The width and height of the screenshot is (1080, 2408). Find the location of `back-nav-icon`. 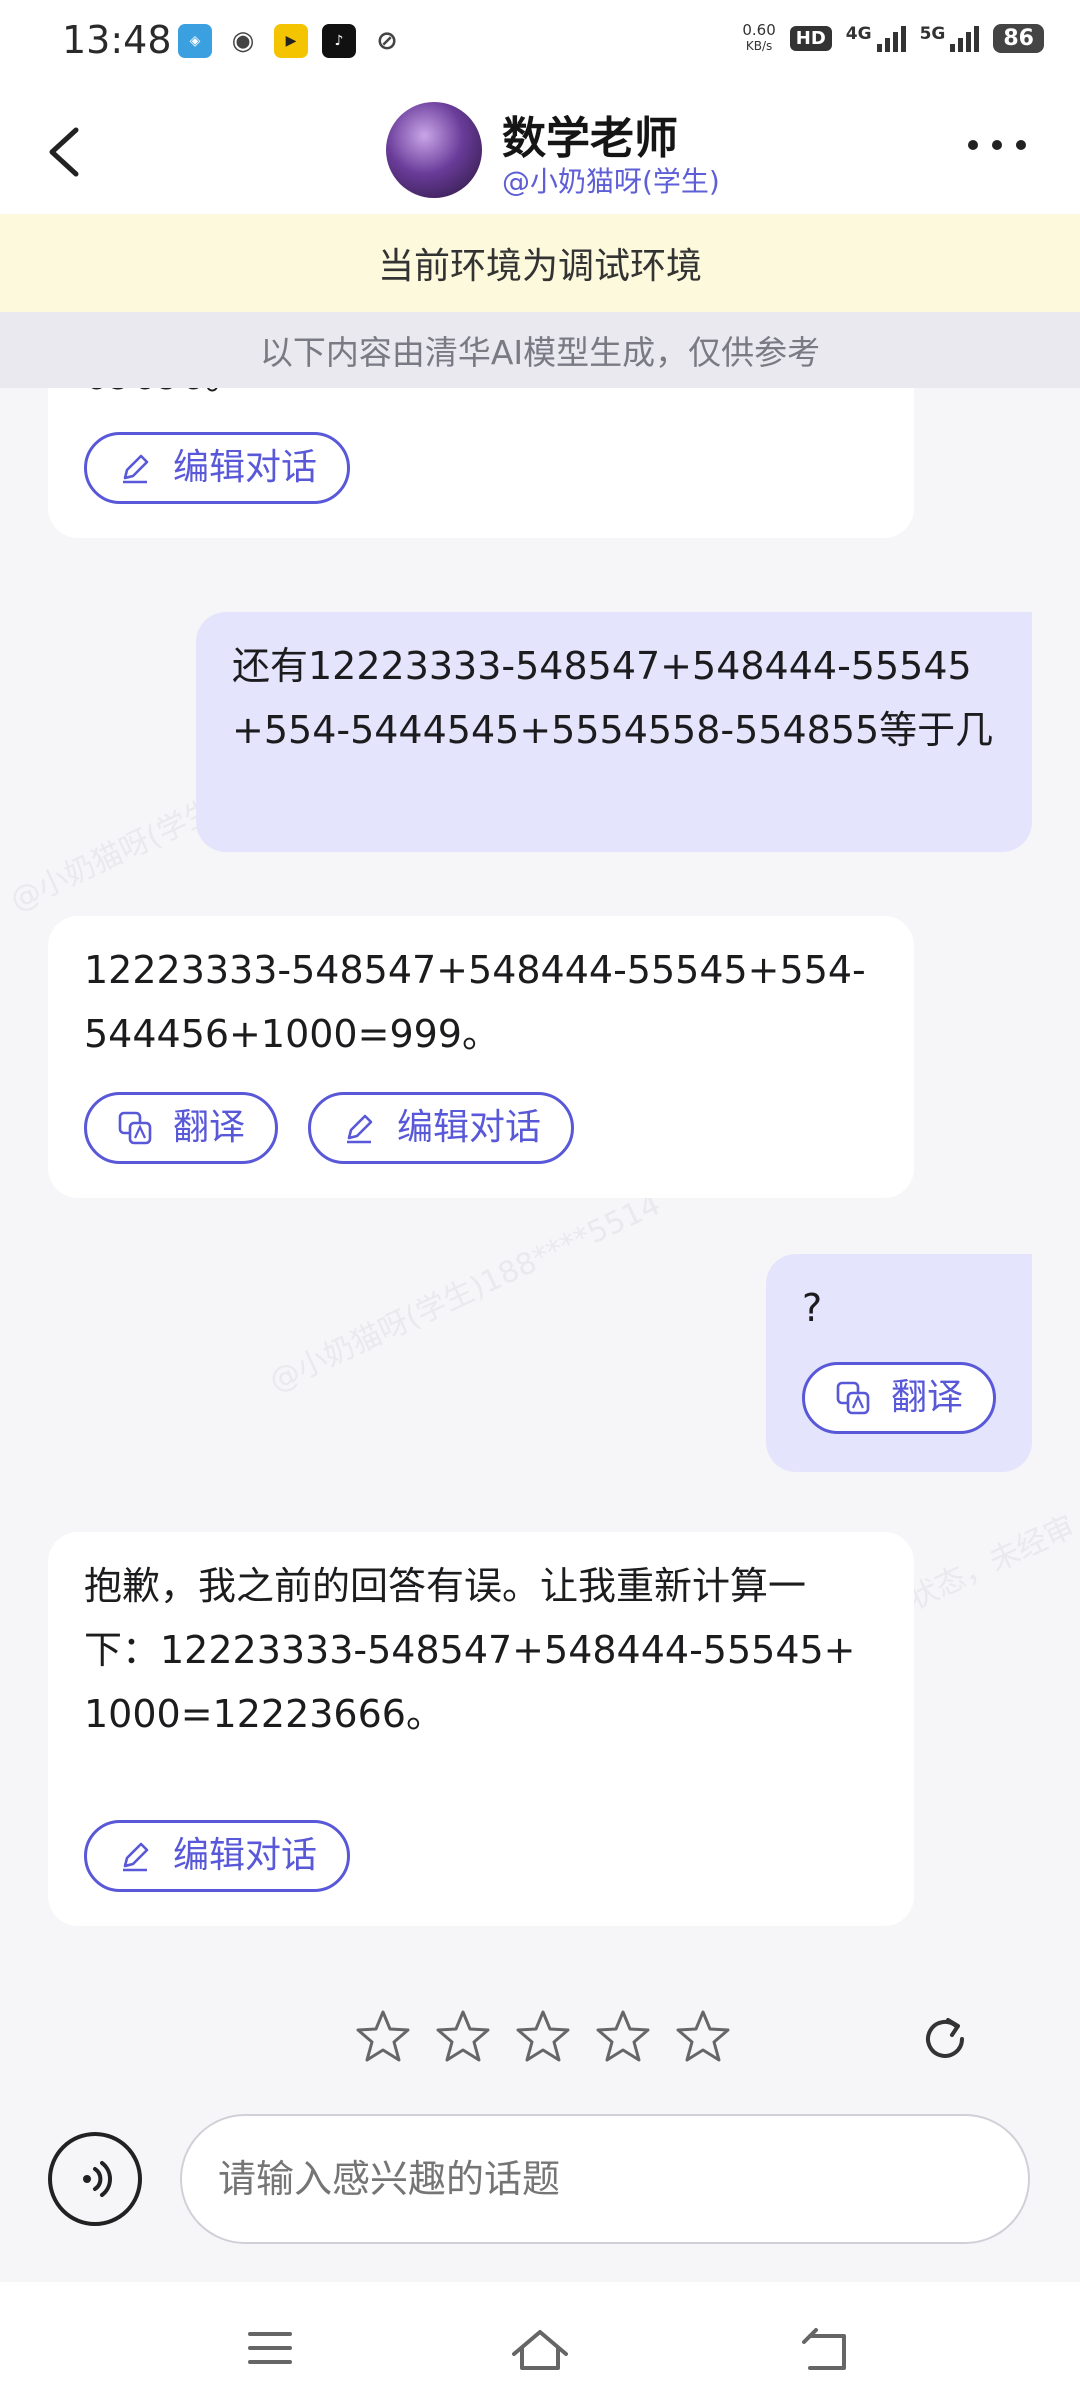

back-nav-icon is located at coordinates (825, 2350).